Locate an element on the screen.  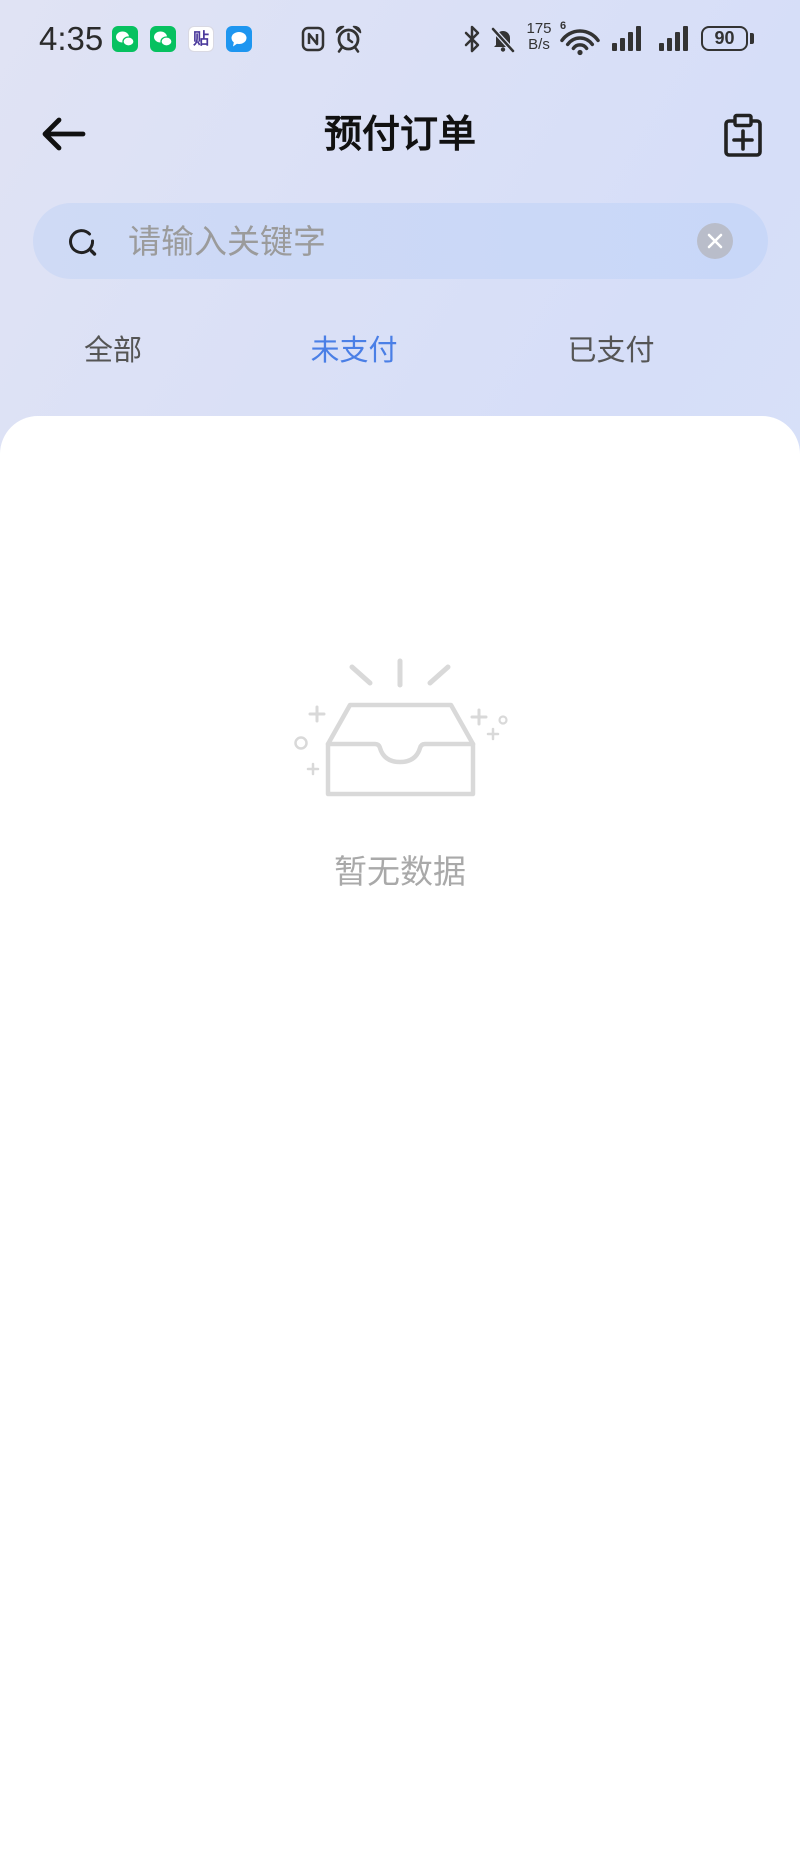
empty-inbox-icon is located at coordinates (401, 727).